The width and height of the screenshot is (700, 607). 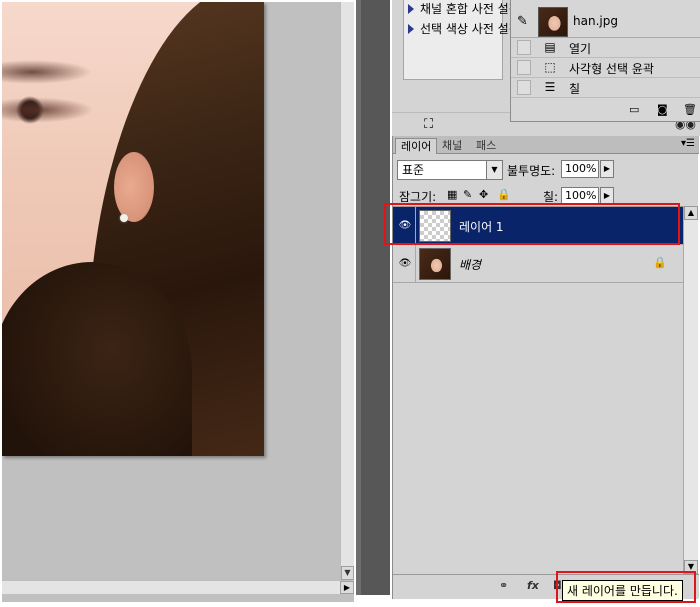 I want to click on tab-layers: 레이어, so click(x=416, y=146).